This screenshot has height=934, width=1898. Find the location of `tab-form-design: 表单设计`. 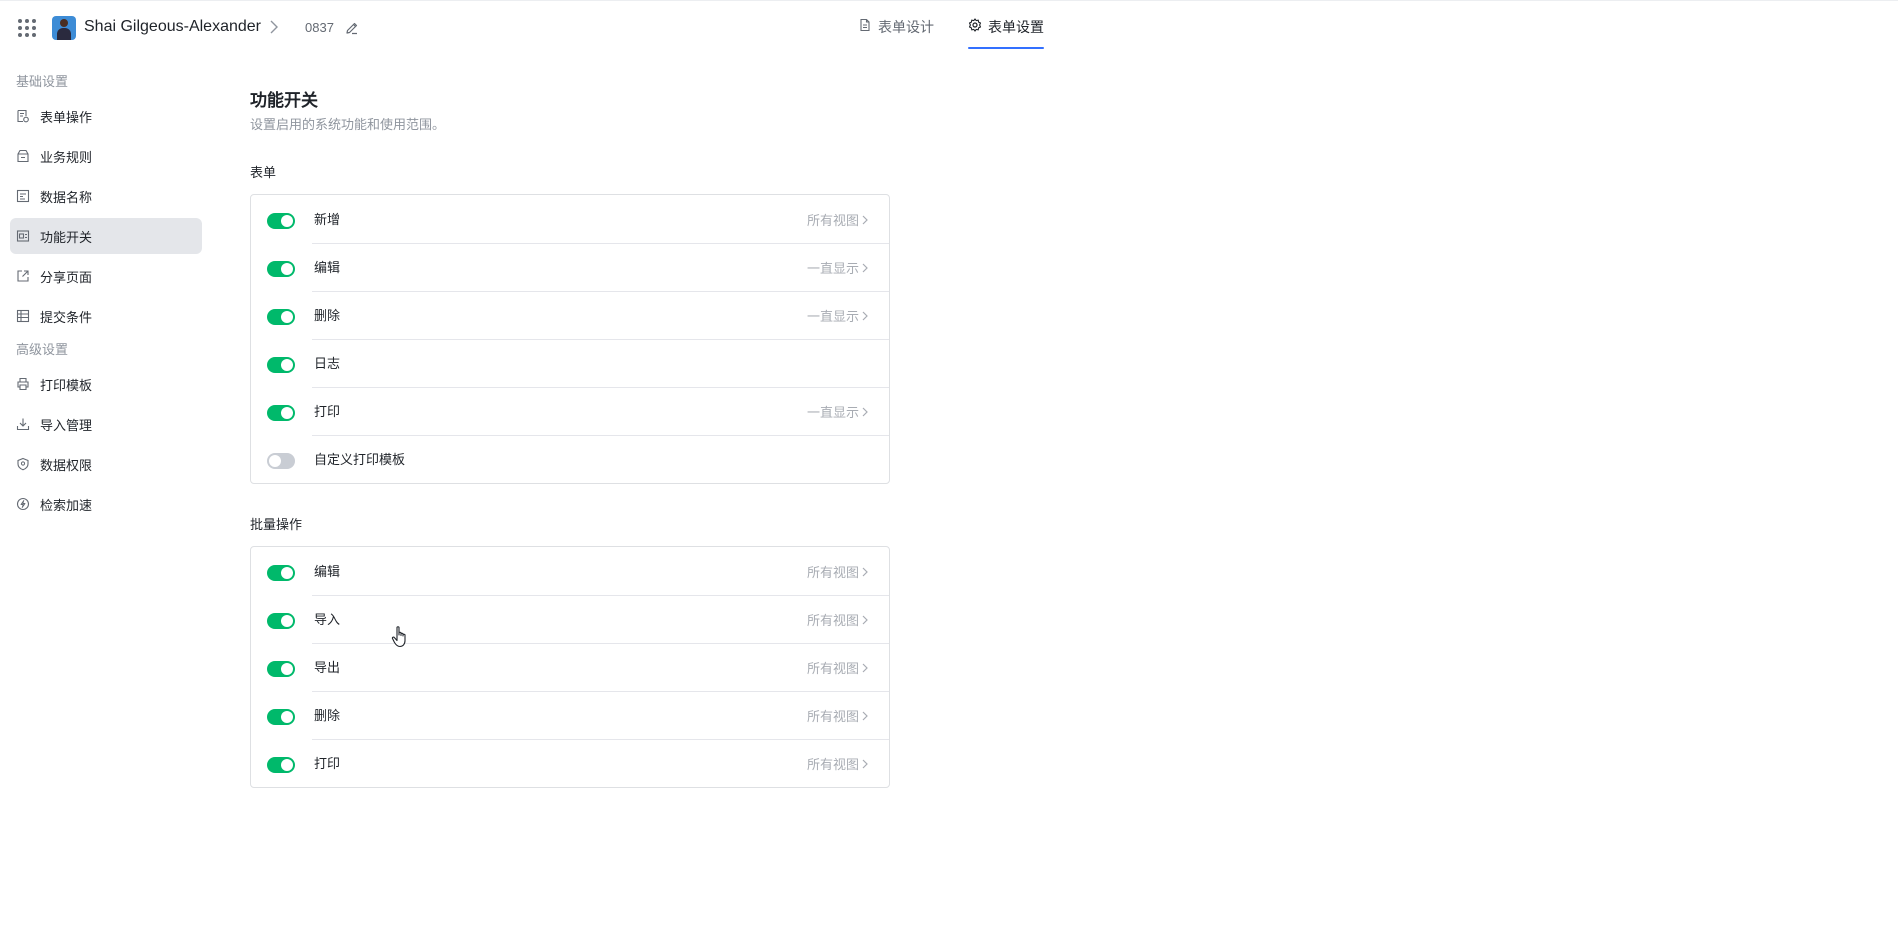

tab-form-design: 表单设计 is located at coordinates (896, 33).